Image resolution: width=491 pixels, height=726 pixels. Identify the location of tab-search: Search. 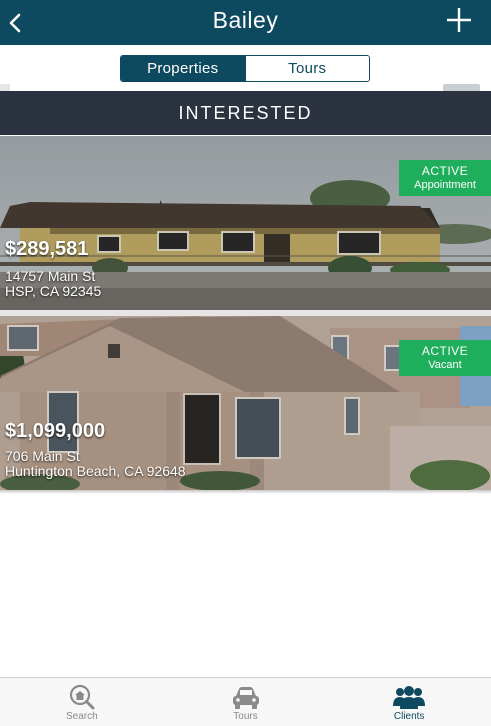
(82, 702).